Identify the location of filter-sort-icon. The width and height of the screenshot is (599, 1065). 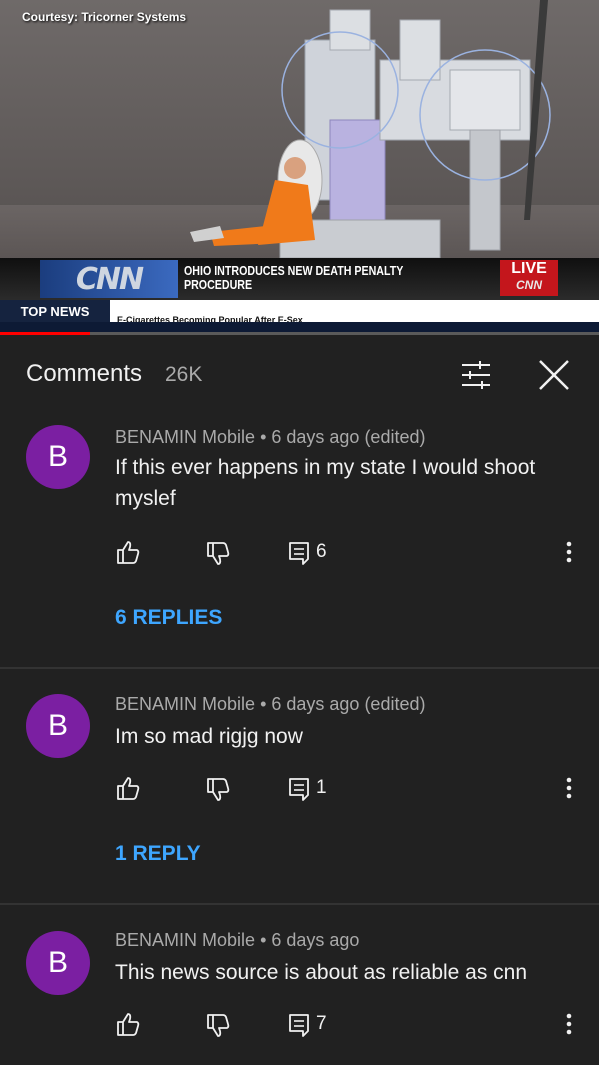
(476, 375).